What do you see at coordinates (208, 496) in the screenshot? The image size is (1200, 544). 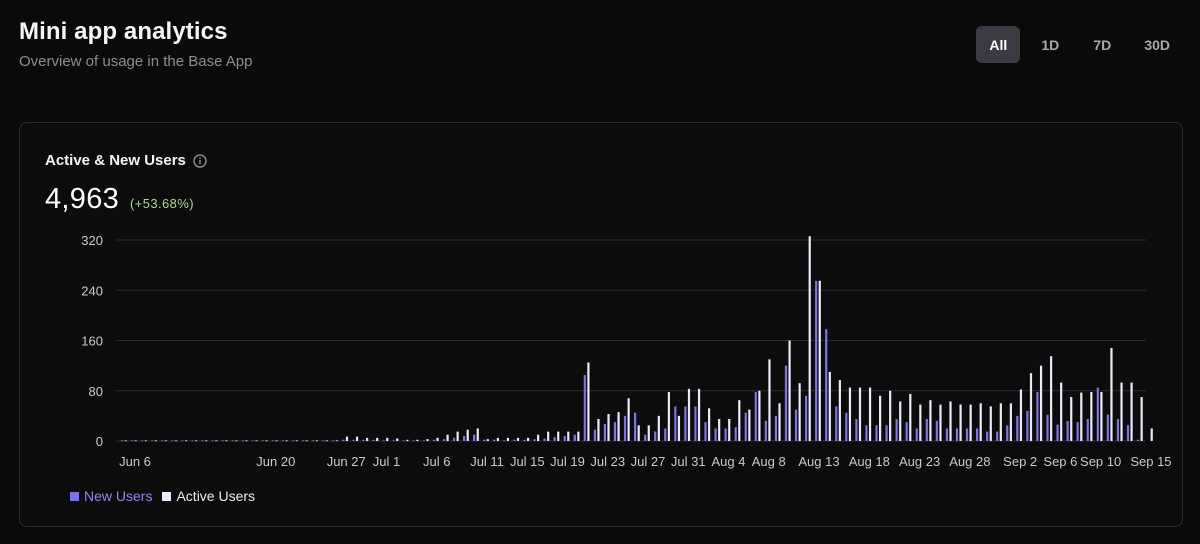 I see `legend-item-active-users: Active Users` at bounding box center [208, 496].